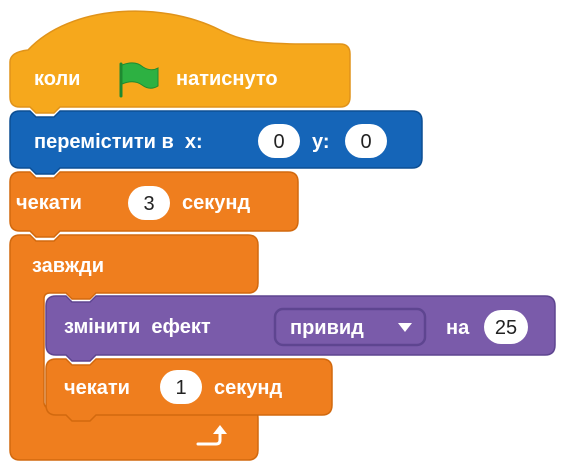 The image size is (567, 462). What do you see at coordinates (248, 388) in the screenshot?
I see `seconds-inner-label: секунд` at bounding box center [248, 388].